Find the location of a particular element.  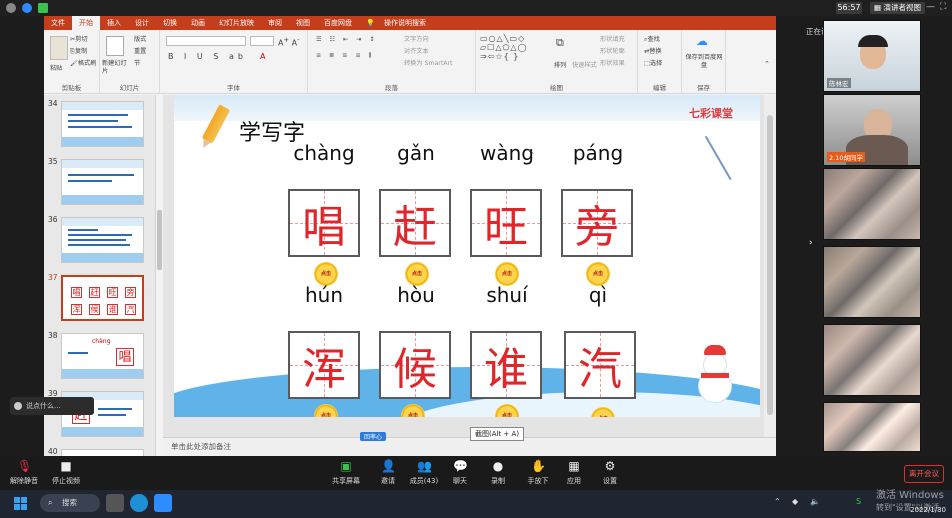

taskbar-clock: 2022/1/30 is located at coordinates (923, 504).